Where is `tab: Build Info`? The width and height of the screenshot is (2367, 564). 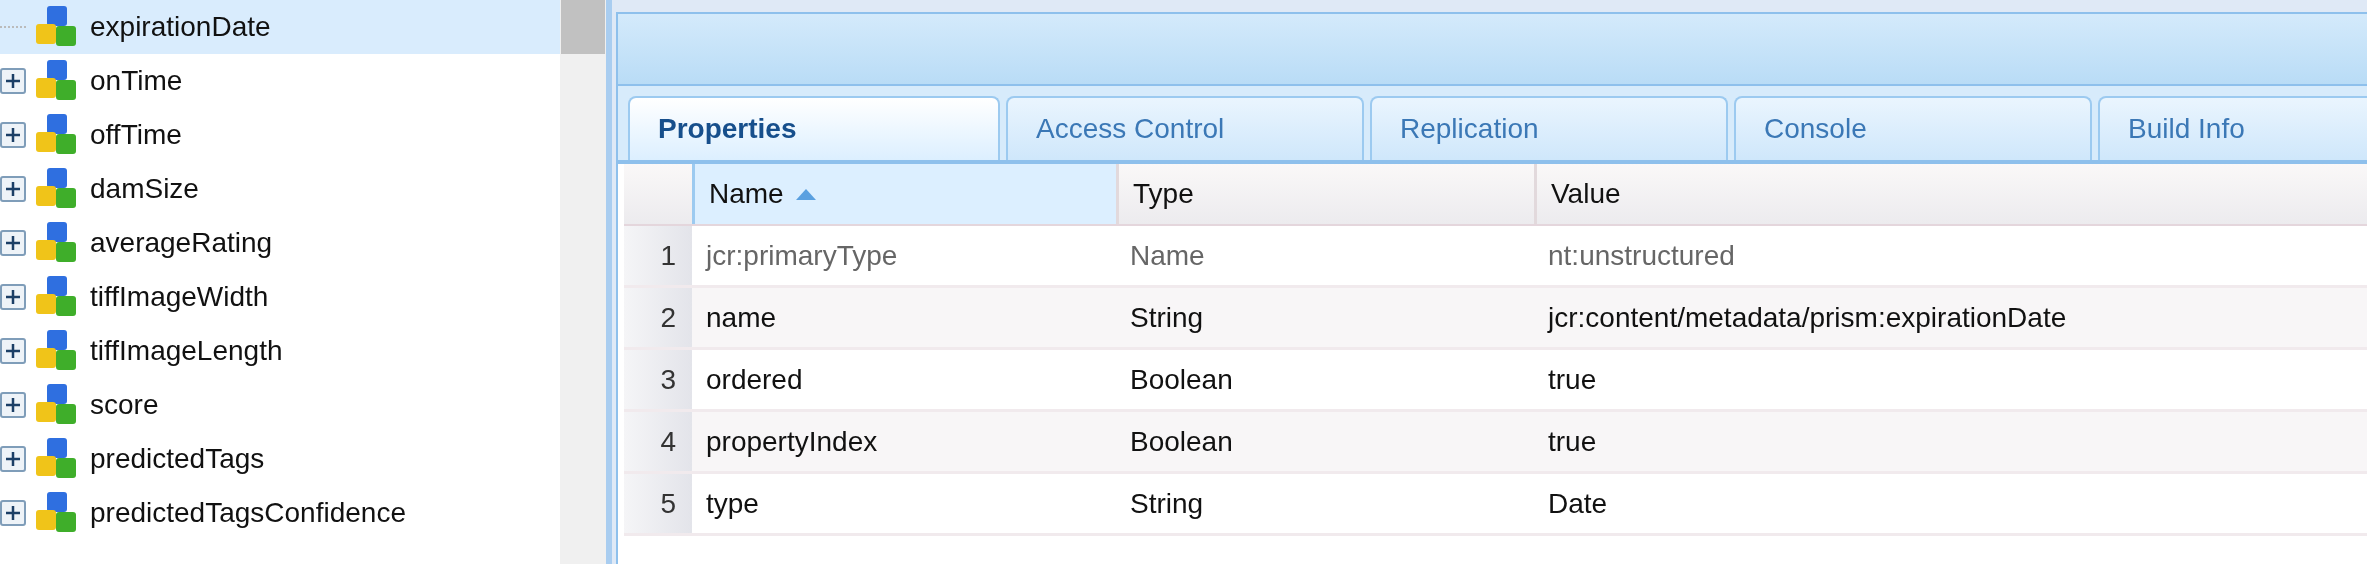
tab: Build Info is located at coordinates (2232, 128).